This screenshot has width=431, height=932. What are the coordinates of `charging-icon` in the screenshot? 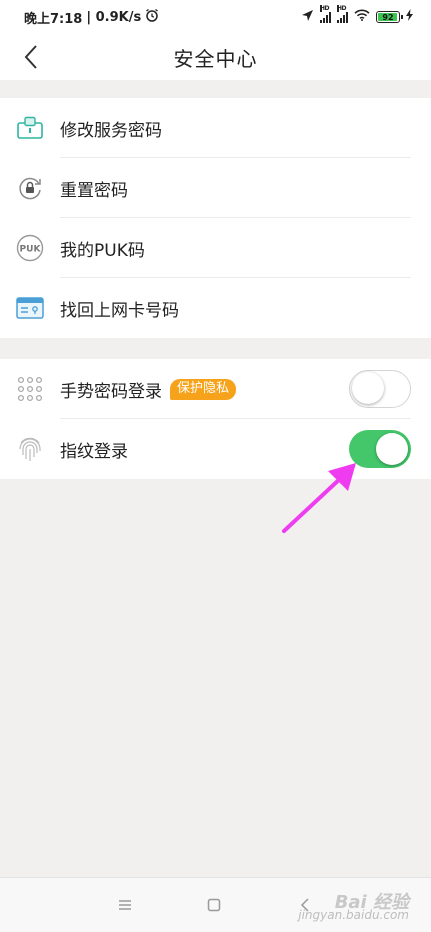 It's located at (409, 17).